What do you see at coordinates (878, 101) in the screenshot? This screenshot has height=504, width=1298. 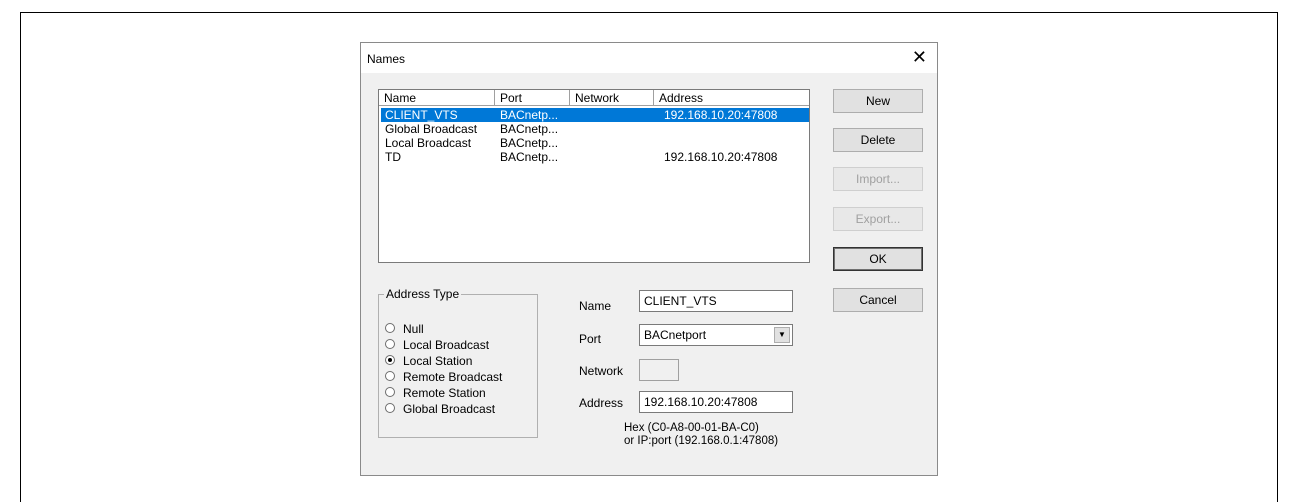 I see `new-button: New` at bounding box center [878, 101].